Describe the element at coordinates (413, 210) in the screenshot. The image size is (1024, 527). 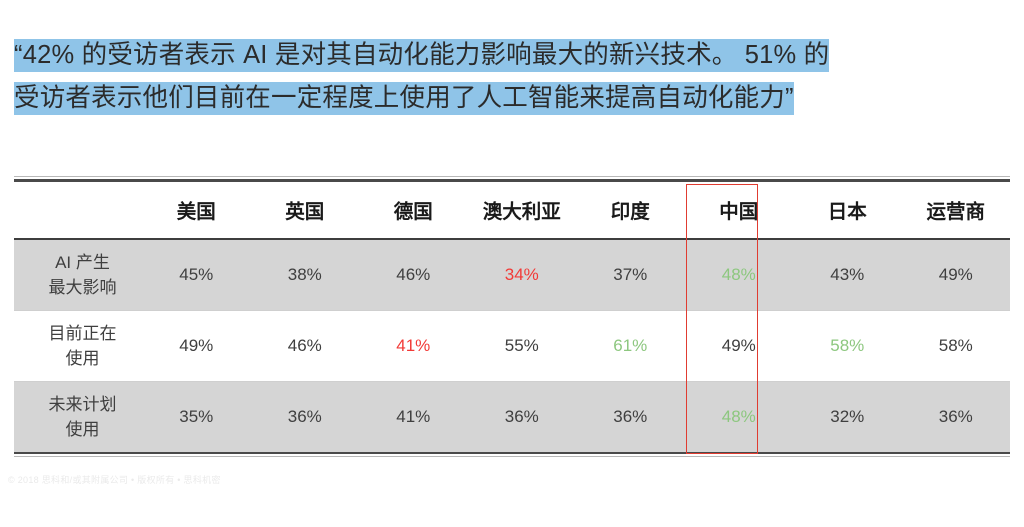
I see `column-header-germany: 德国` at that location.